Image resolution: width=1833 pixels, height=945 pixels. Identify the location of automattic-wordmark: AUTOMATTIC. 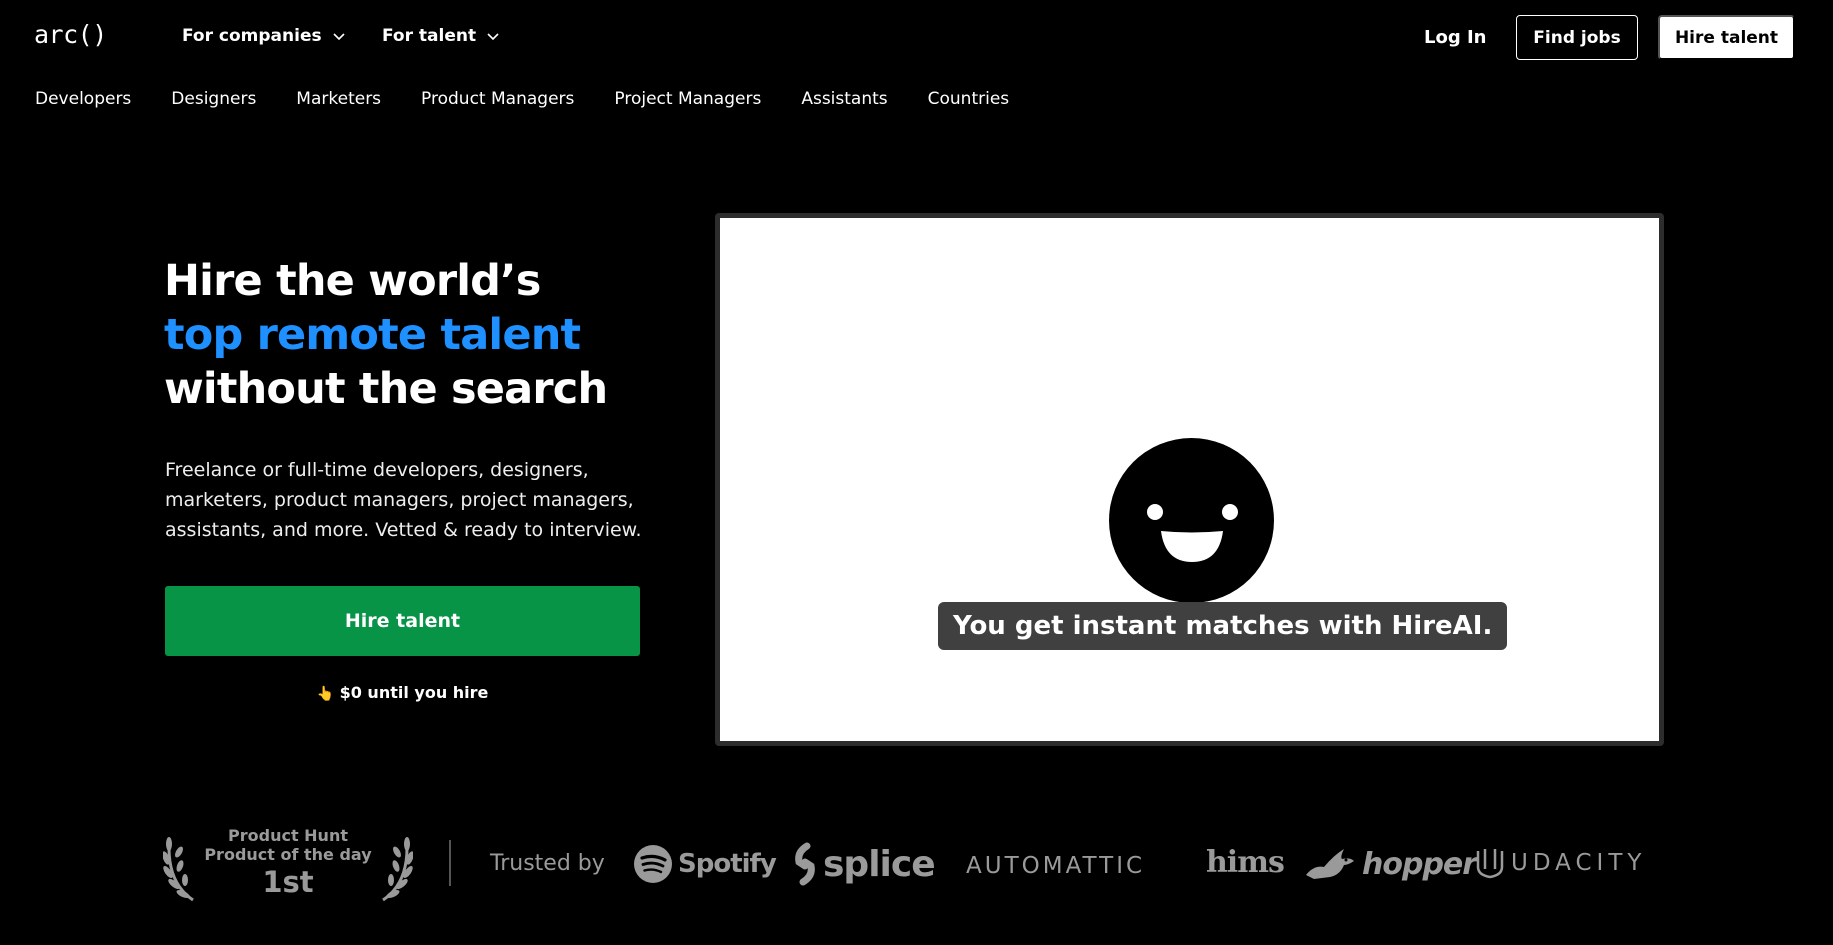
(1056, 866).